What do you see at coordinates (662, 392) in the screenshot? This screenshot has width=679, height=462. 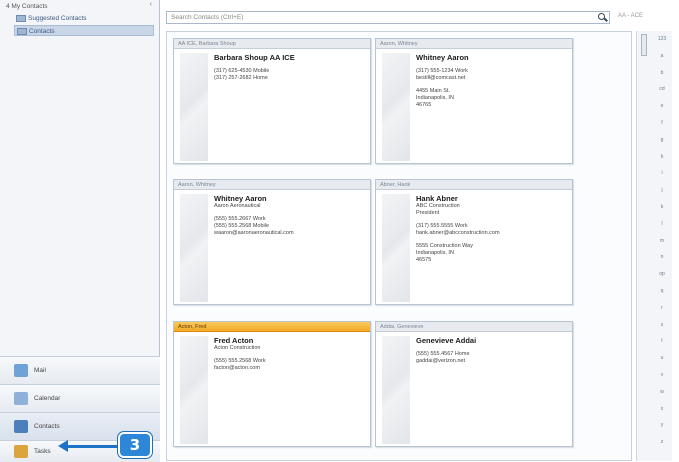 I see `alphabet-index-button: w` at bounding box center [662, 392].